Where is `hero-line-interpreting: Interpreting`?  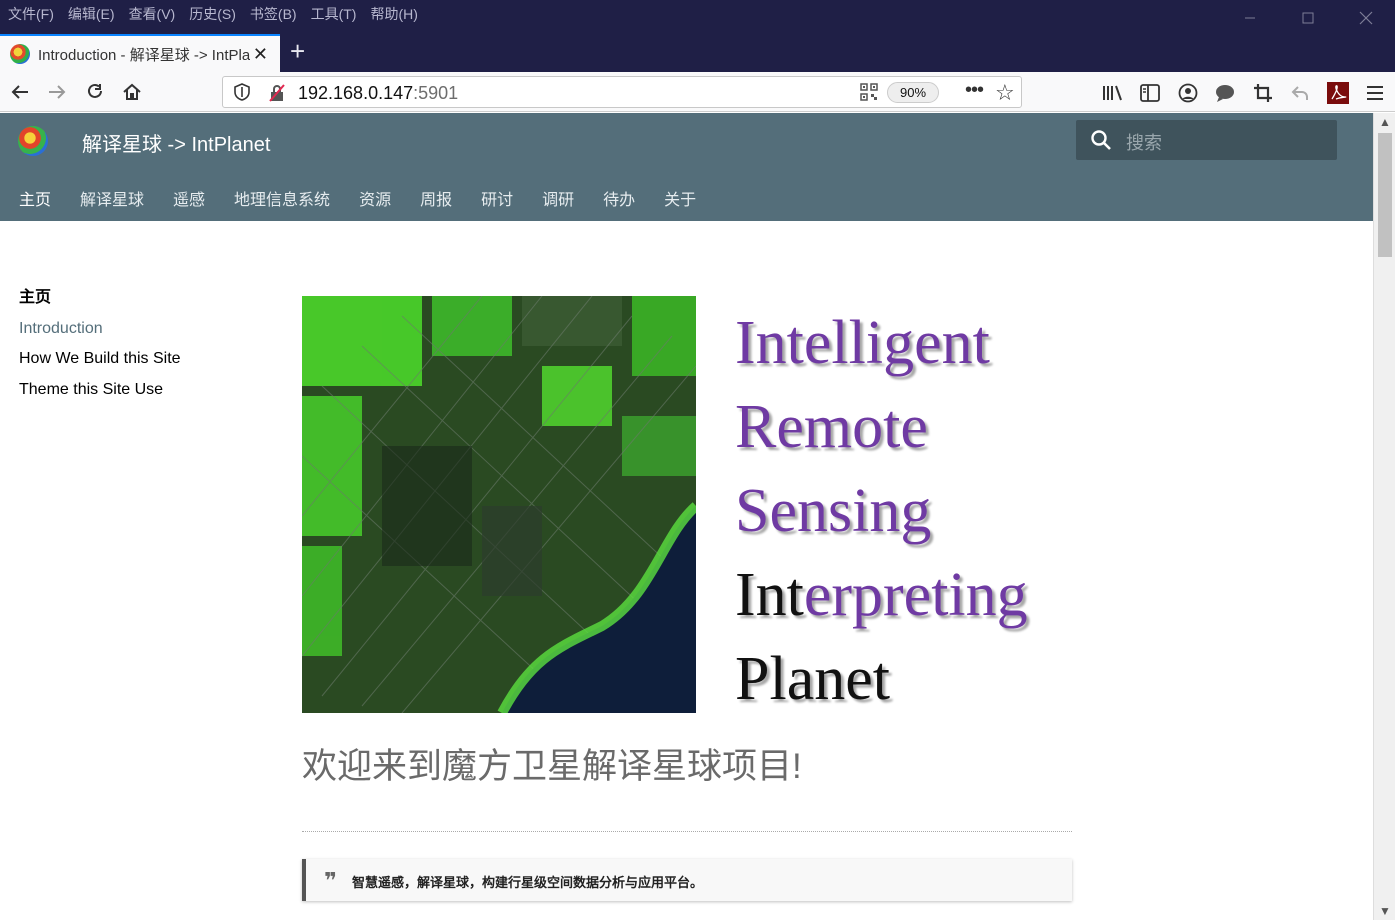 hero-line-interpreting: Interpreting is located at coordinates (881, 595).